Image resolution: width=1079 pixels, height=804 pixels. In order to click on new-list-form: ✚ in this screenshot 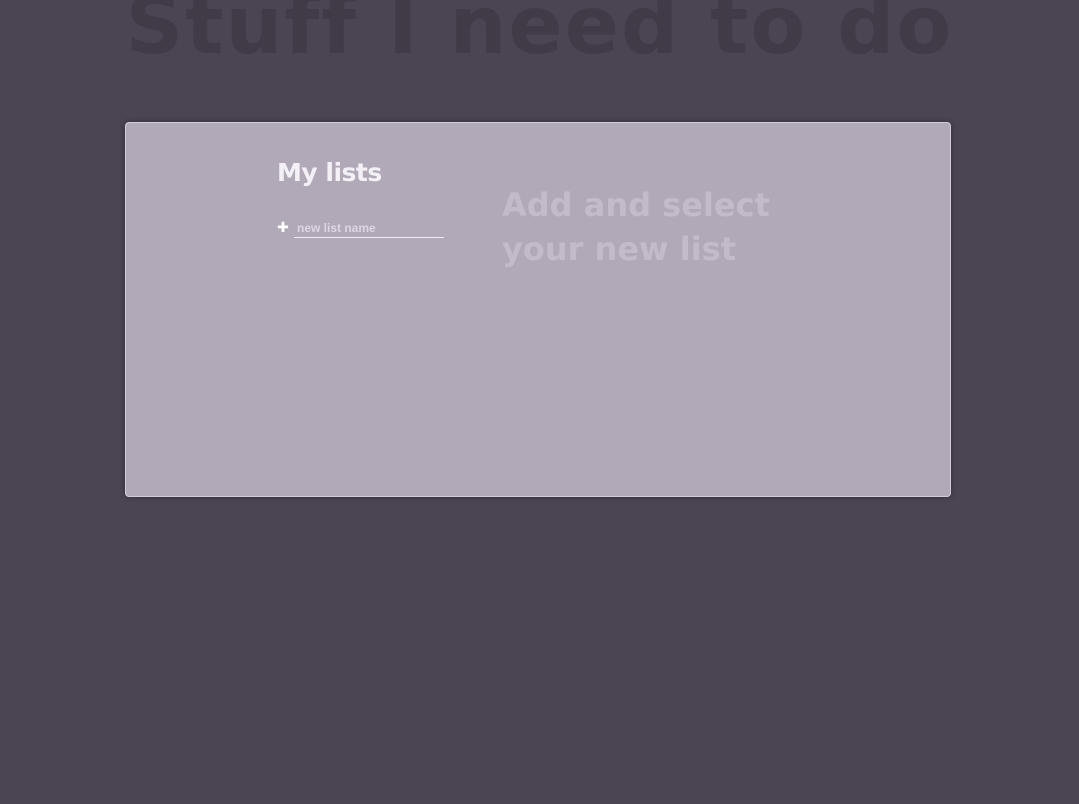, I will do `click(362, 228)`.